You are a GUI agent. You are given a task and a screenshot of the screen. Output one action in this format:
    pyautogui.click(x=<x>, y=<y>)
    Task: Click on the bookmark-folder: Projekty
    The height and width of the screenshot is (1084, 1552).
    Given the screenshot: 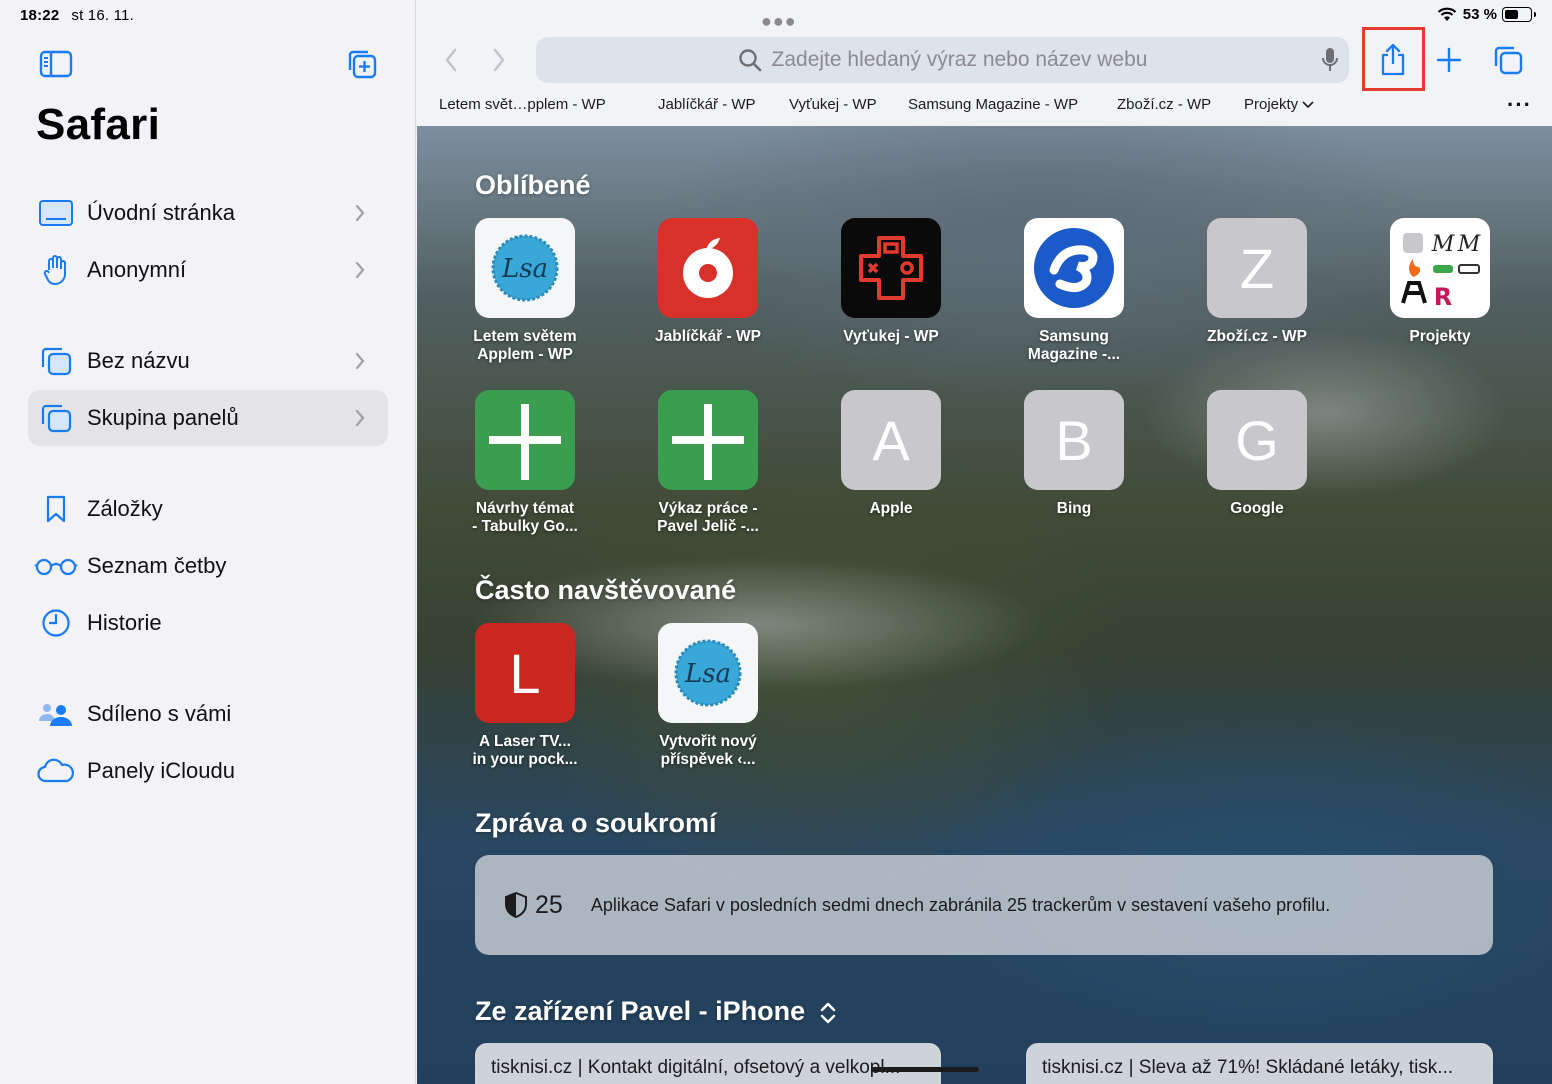 What is the action you would take?
    pyautogui.click(x=1279, y=104)
    